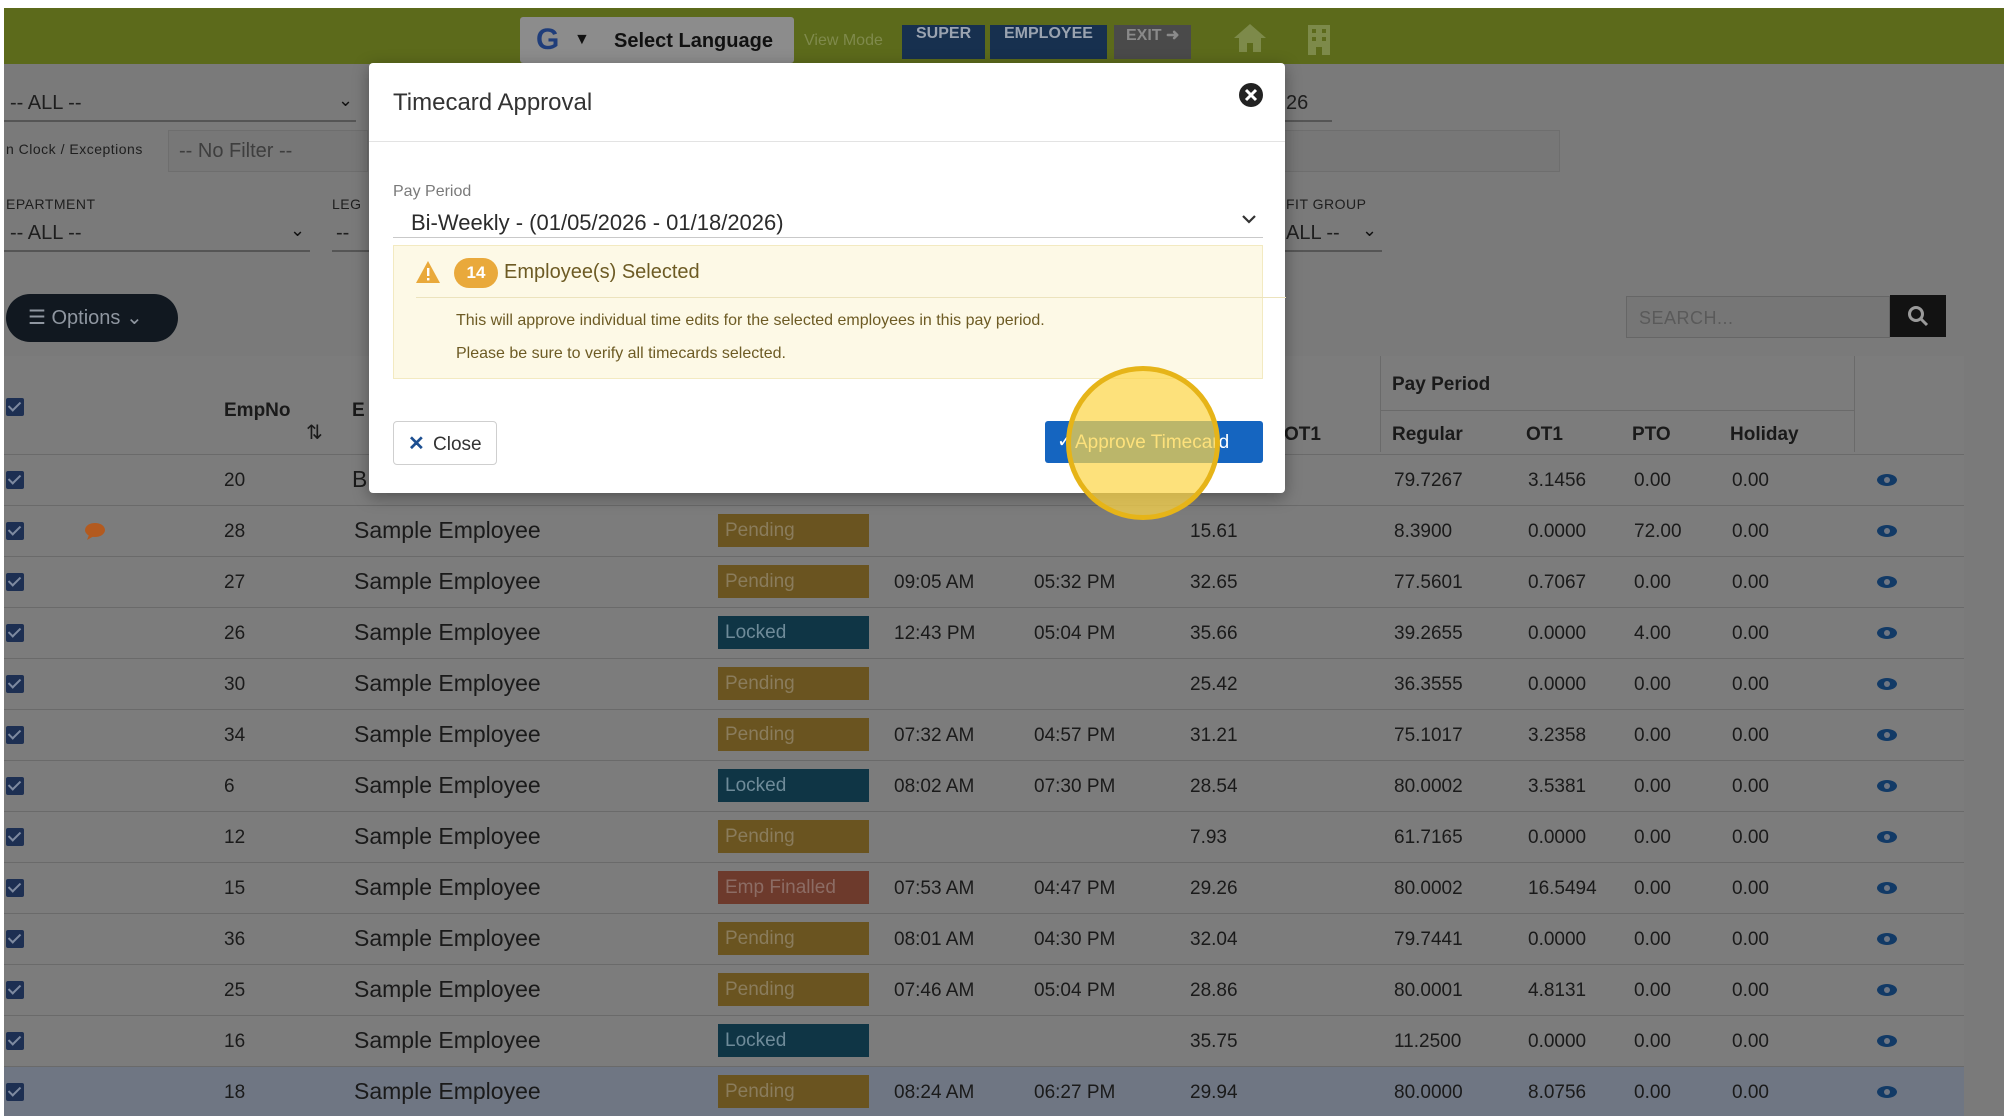 This screenshot has width=2010, height=1117. I want to click on search-button, so click(1918, 316).